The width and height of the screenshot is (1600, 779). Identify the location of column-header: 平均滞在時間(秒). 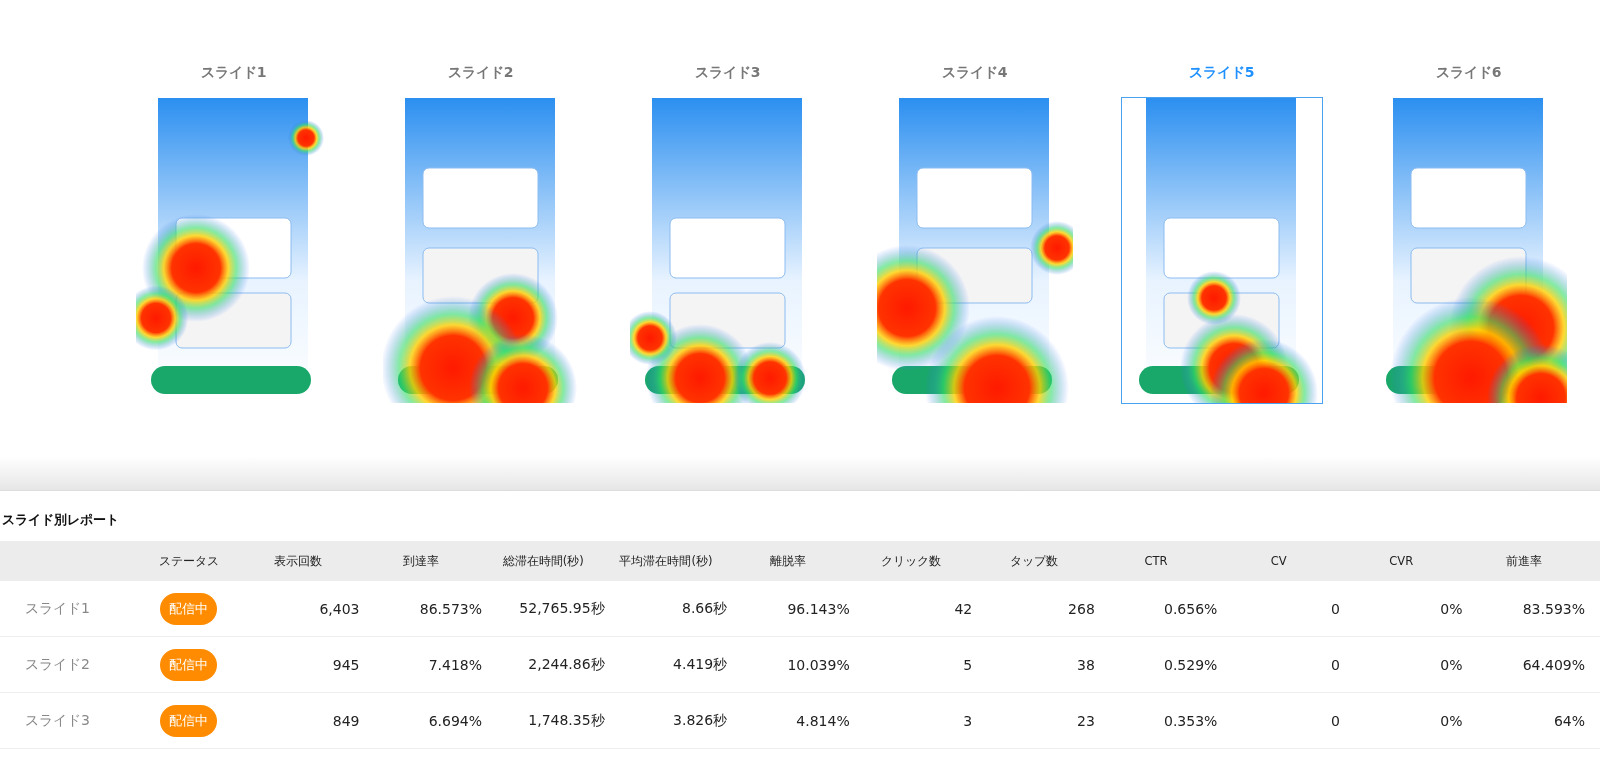
(666, 561).